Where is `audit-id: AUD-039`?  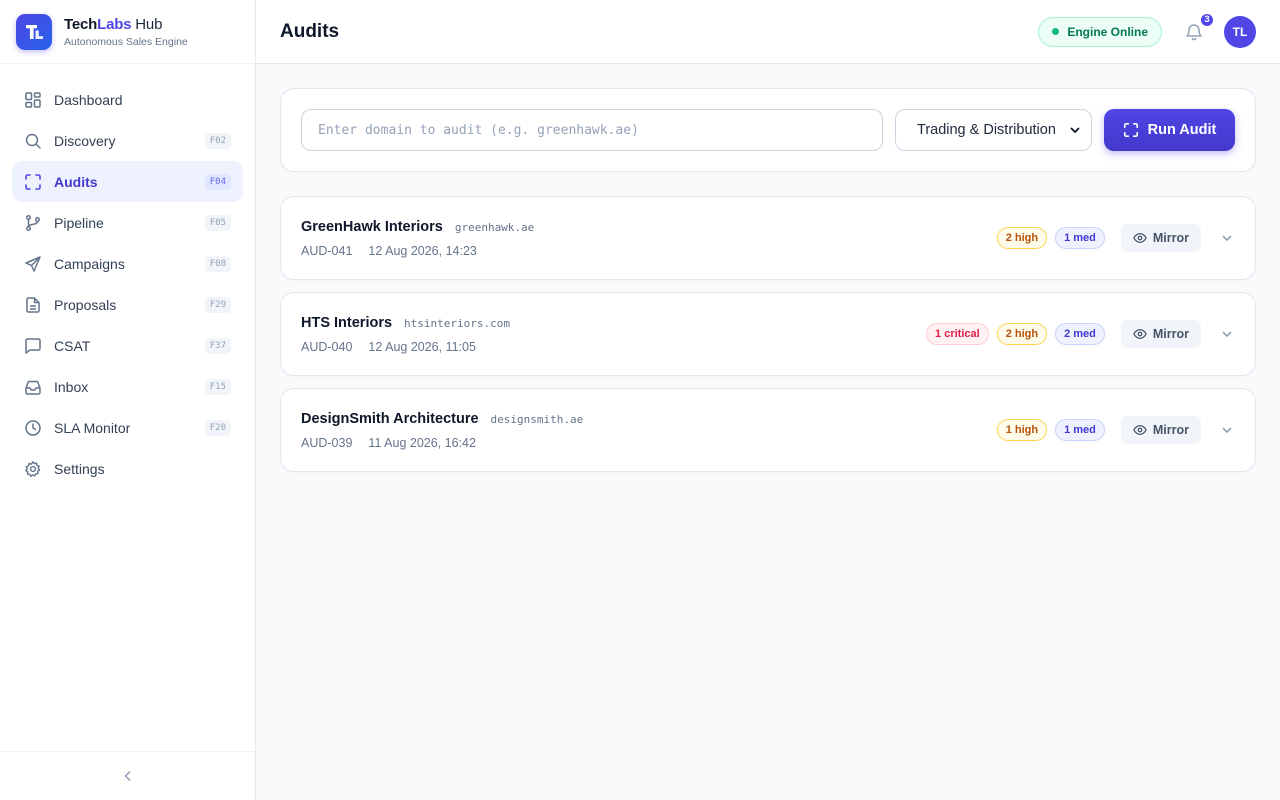 audit-id: AUD-039 is located at coordinates (327, 442).